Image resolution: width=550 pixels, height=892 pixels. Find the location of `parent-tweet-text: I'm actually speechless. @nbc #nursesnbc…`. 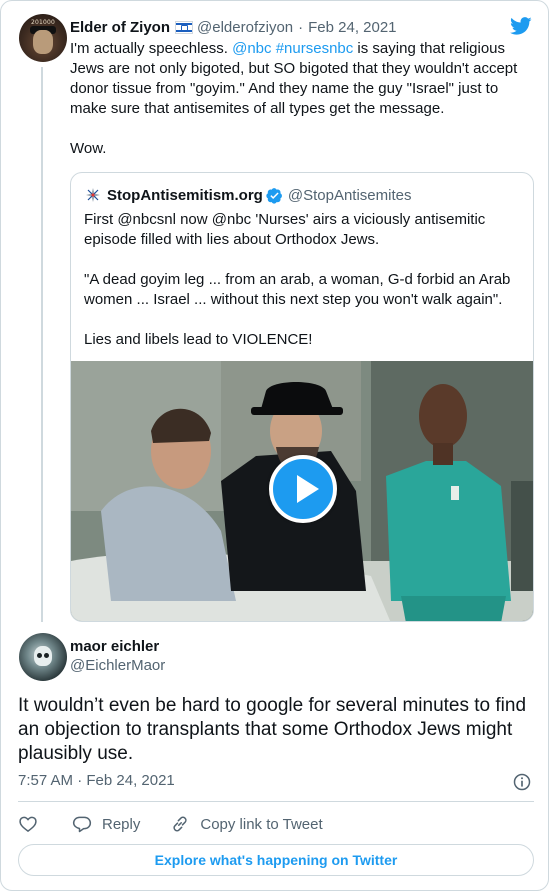

parent-tweet-text: I'm actually speechless. @nbc #nursesnbc… is located at coordinates (297, 99).